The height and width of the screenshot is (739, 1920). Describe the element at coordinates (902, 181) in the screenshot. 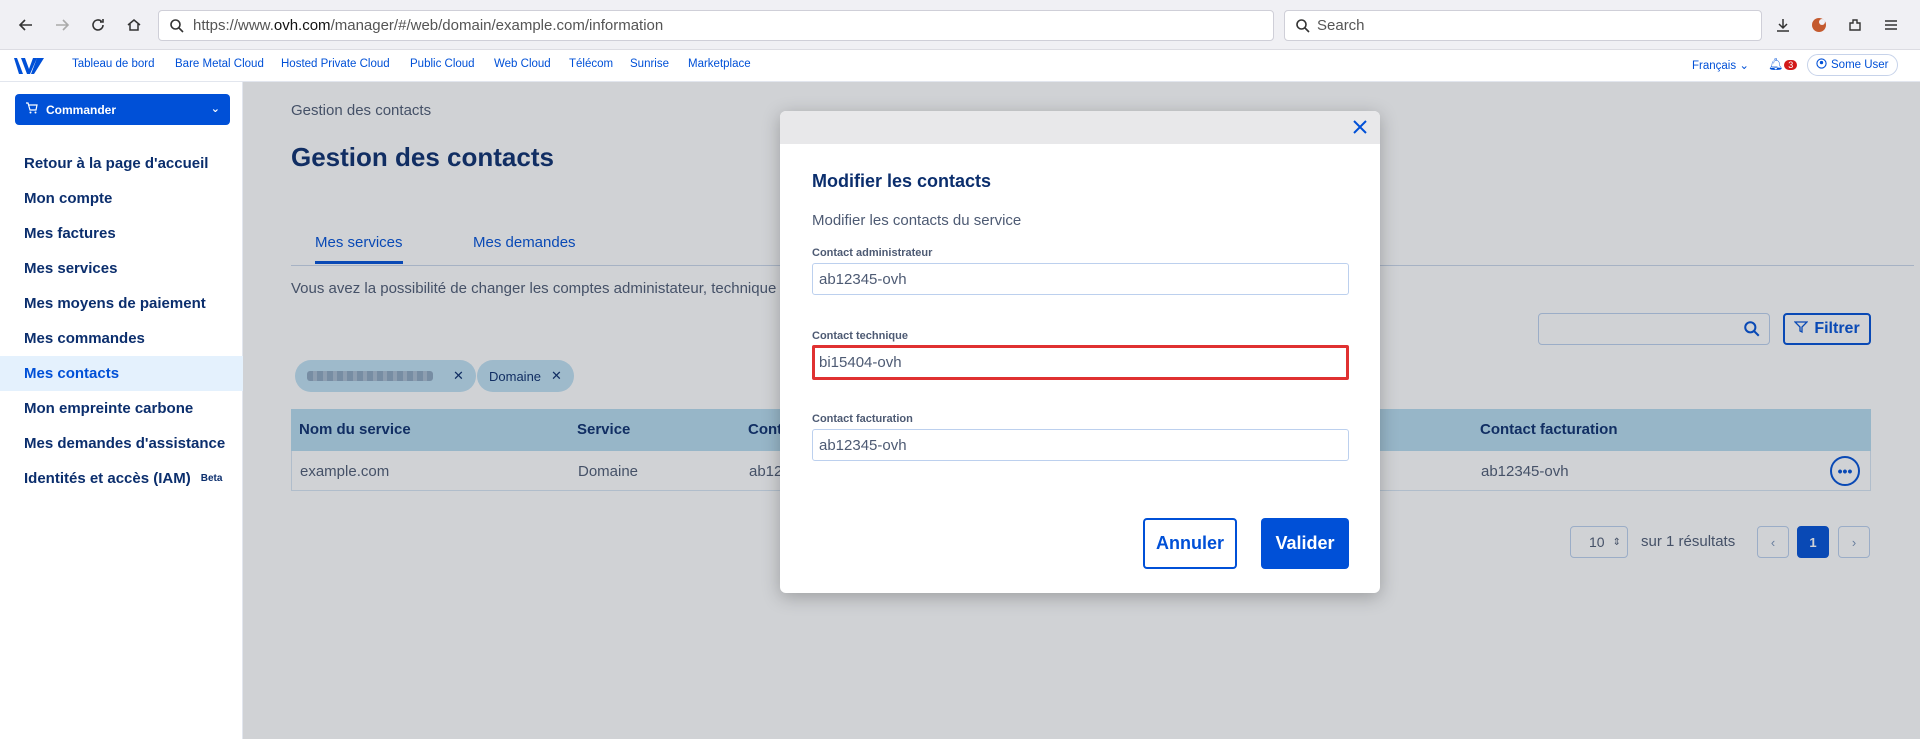

I see `modal-title: Modifier les contacts` at that location.